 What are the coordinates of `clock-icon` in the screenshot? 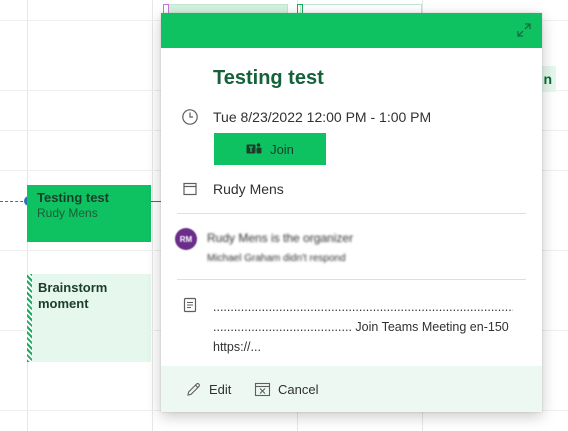 It's located at (190, 117).